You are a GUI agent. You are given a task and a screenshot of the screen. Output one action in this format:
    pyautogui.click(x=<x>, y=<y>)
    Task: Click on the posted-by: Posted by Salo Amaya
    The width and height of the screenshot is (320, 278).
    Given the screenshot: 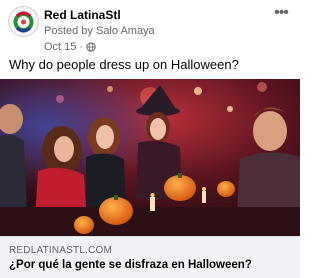 What is the action you would take?
    pyautogui.click(x=99, y=31)
    